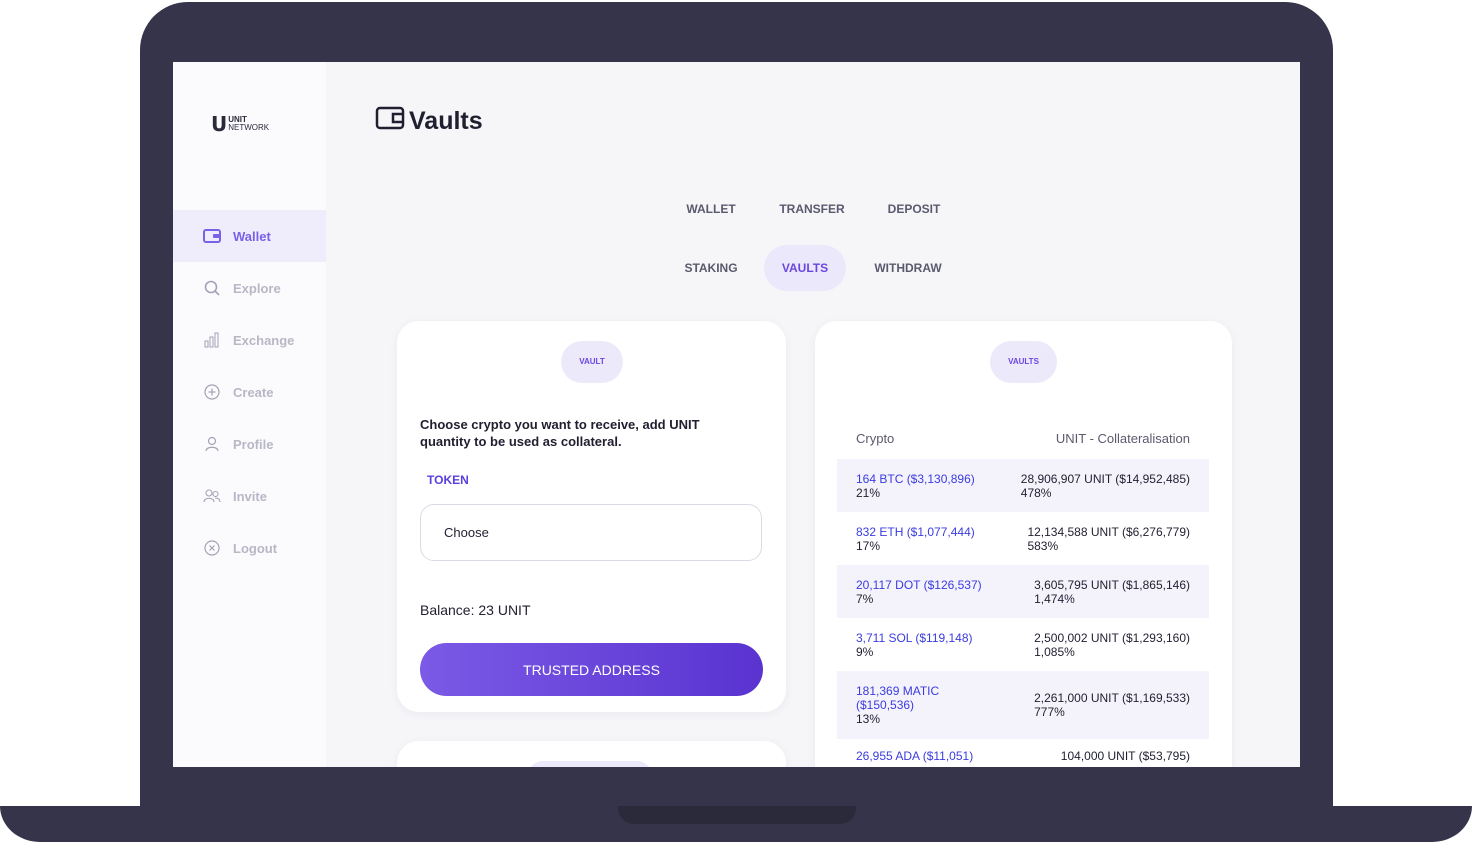  I want to click on unit-amount: 12,134,588 UNIT ($6,276,779), so click(1108, 531).